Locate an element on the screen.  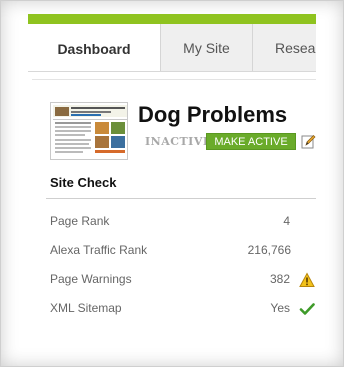
site-thumbnail is located at coordinates (89, 131).